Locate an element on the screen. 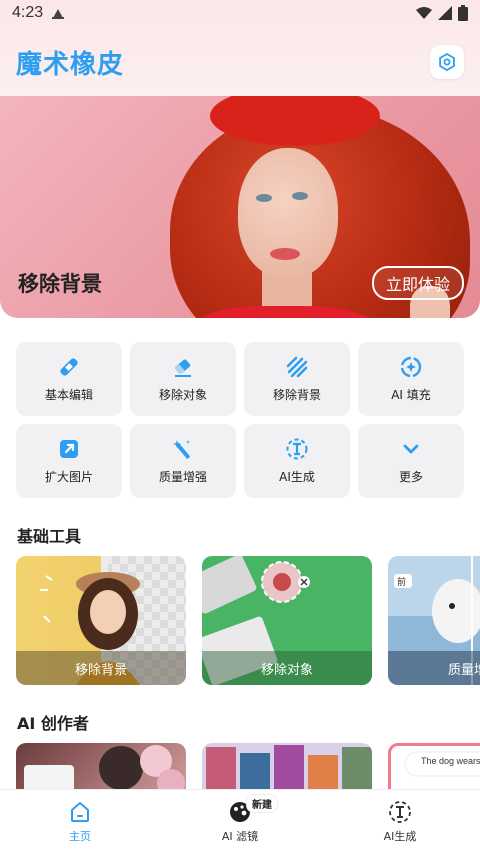  action-label: AI 填充 is located at coordinates (411, 394).